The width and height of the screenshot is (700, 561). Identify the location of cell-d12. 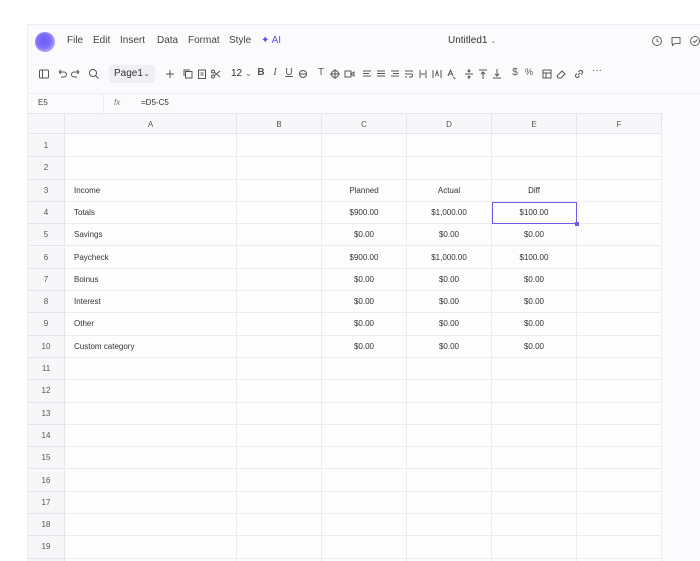
(449, 391).